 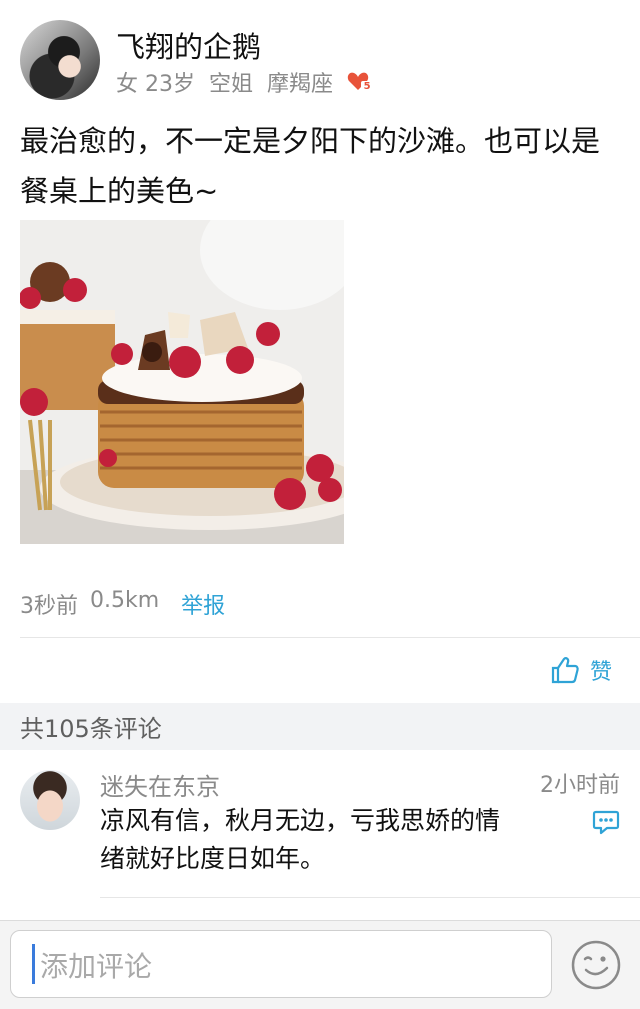 What do you see at coordinates (310, 166) in the screenshot?
I see `post-text: 最治愈的，不一定是夕阳下的沙滩。也可以是餐桌上的美色~` at bounding box center [310, 166].